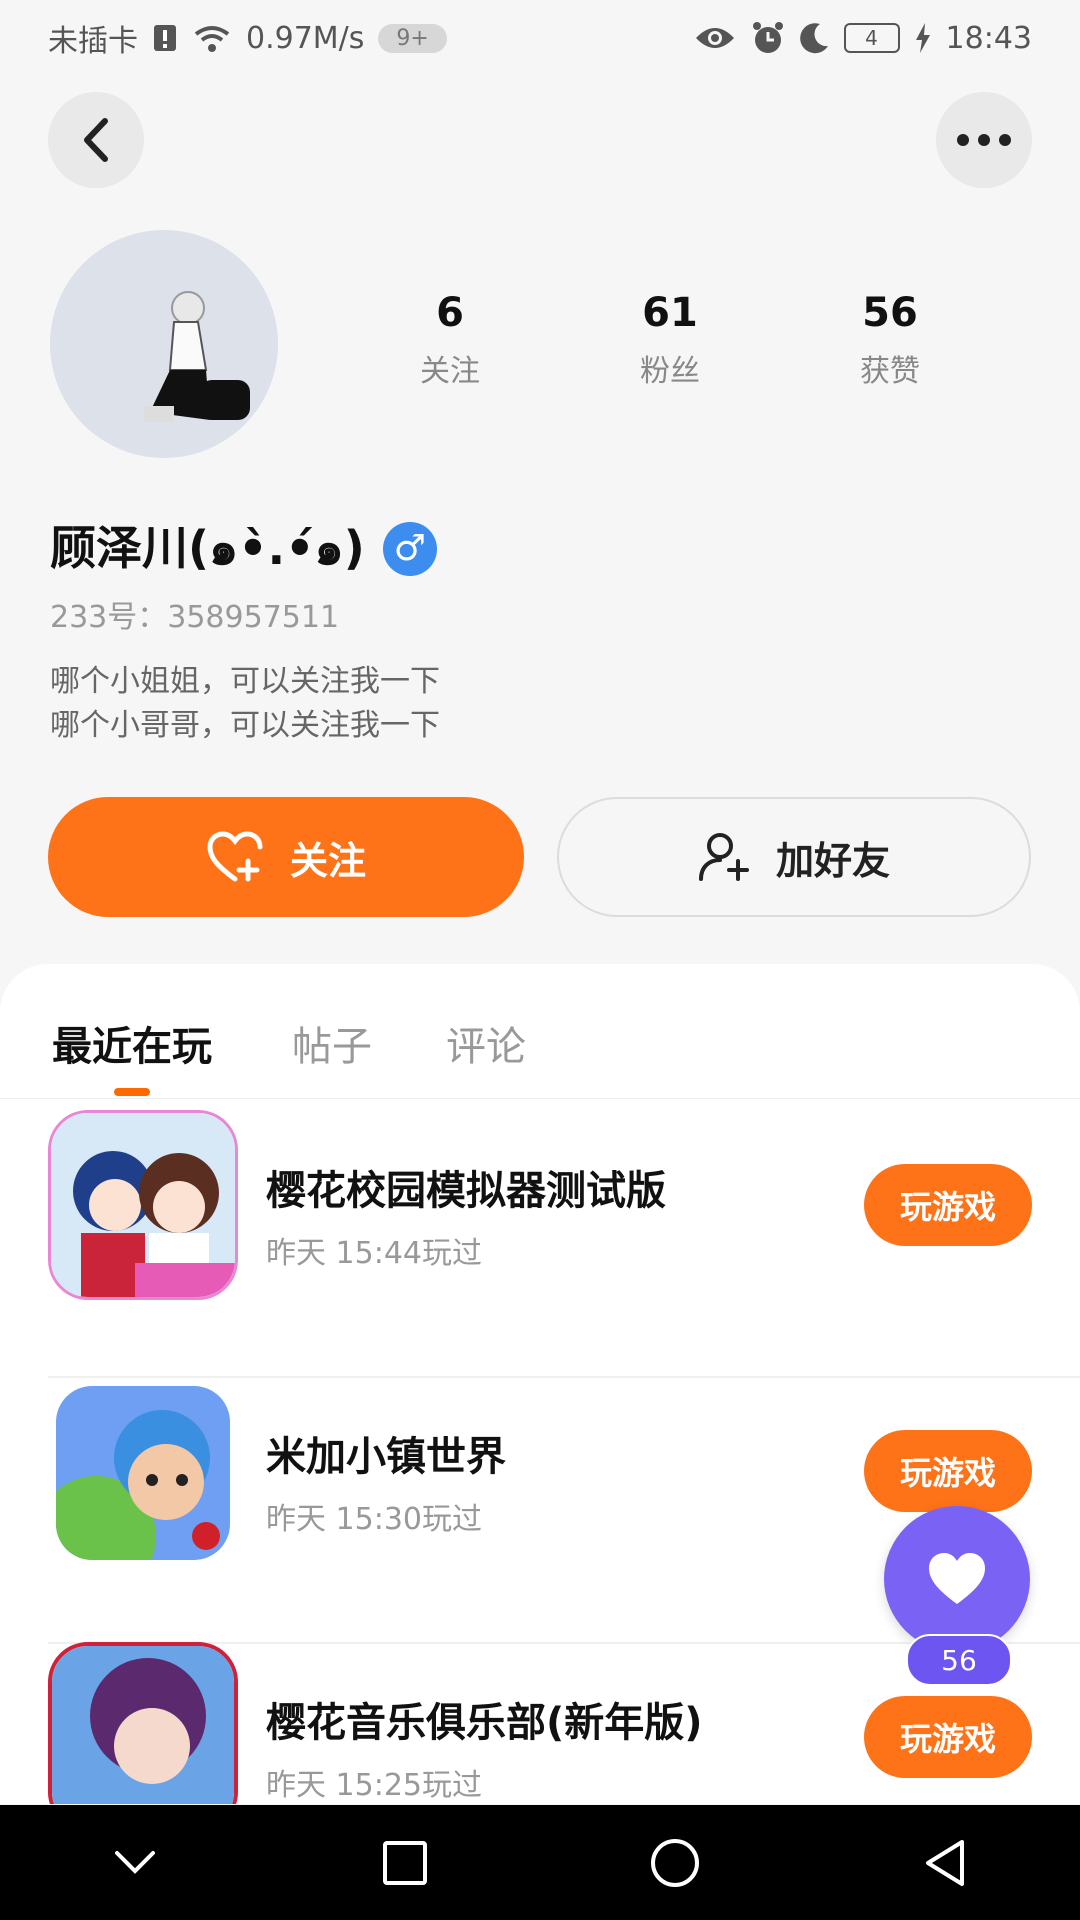 The image size is (1080, 1920). I want to click on like-floating-button, so click(957, 1579).